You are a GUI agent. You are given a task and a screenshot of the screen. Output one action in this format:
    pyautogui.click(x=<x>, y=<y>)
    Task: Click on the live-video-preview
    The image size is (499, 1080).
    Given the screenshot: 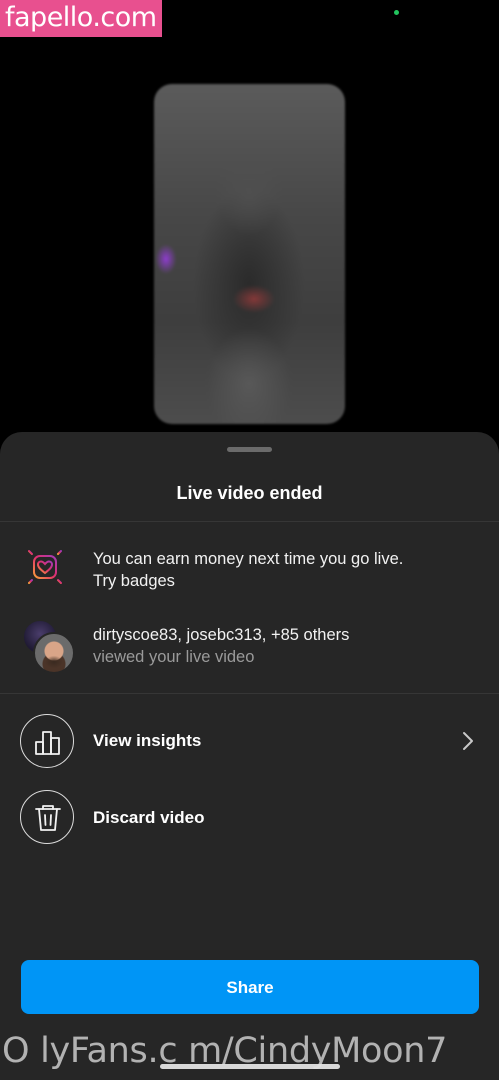 What is the action you would take?
    pyautogui.click(x=249, y=254)
    